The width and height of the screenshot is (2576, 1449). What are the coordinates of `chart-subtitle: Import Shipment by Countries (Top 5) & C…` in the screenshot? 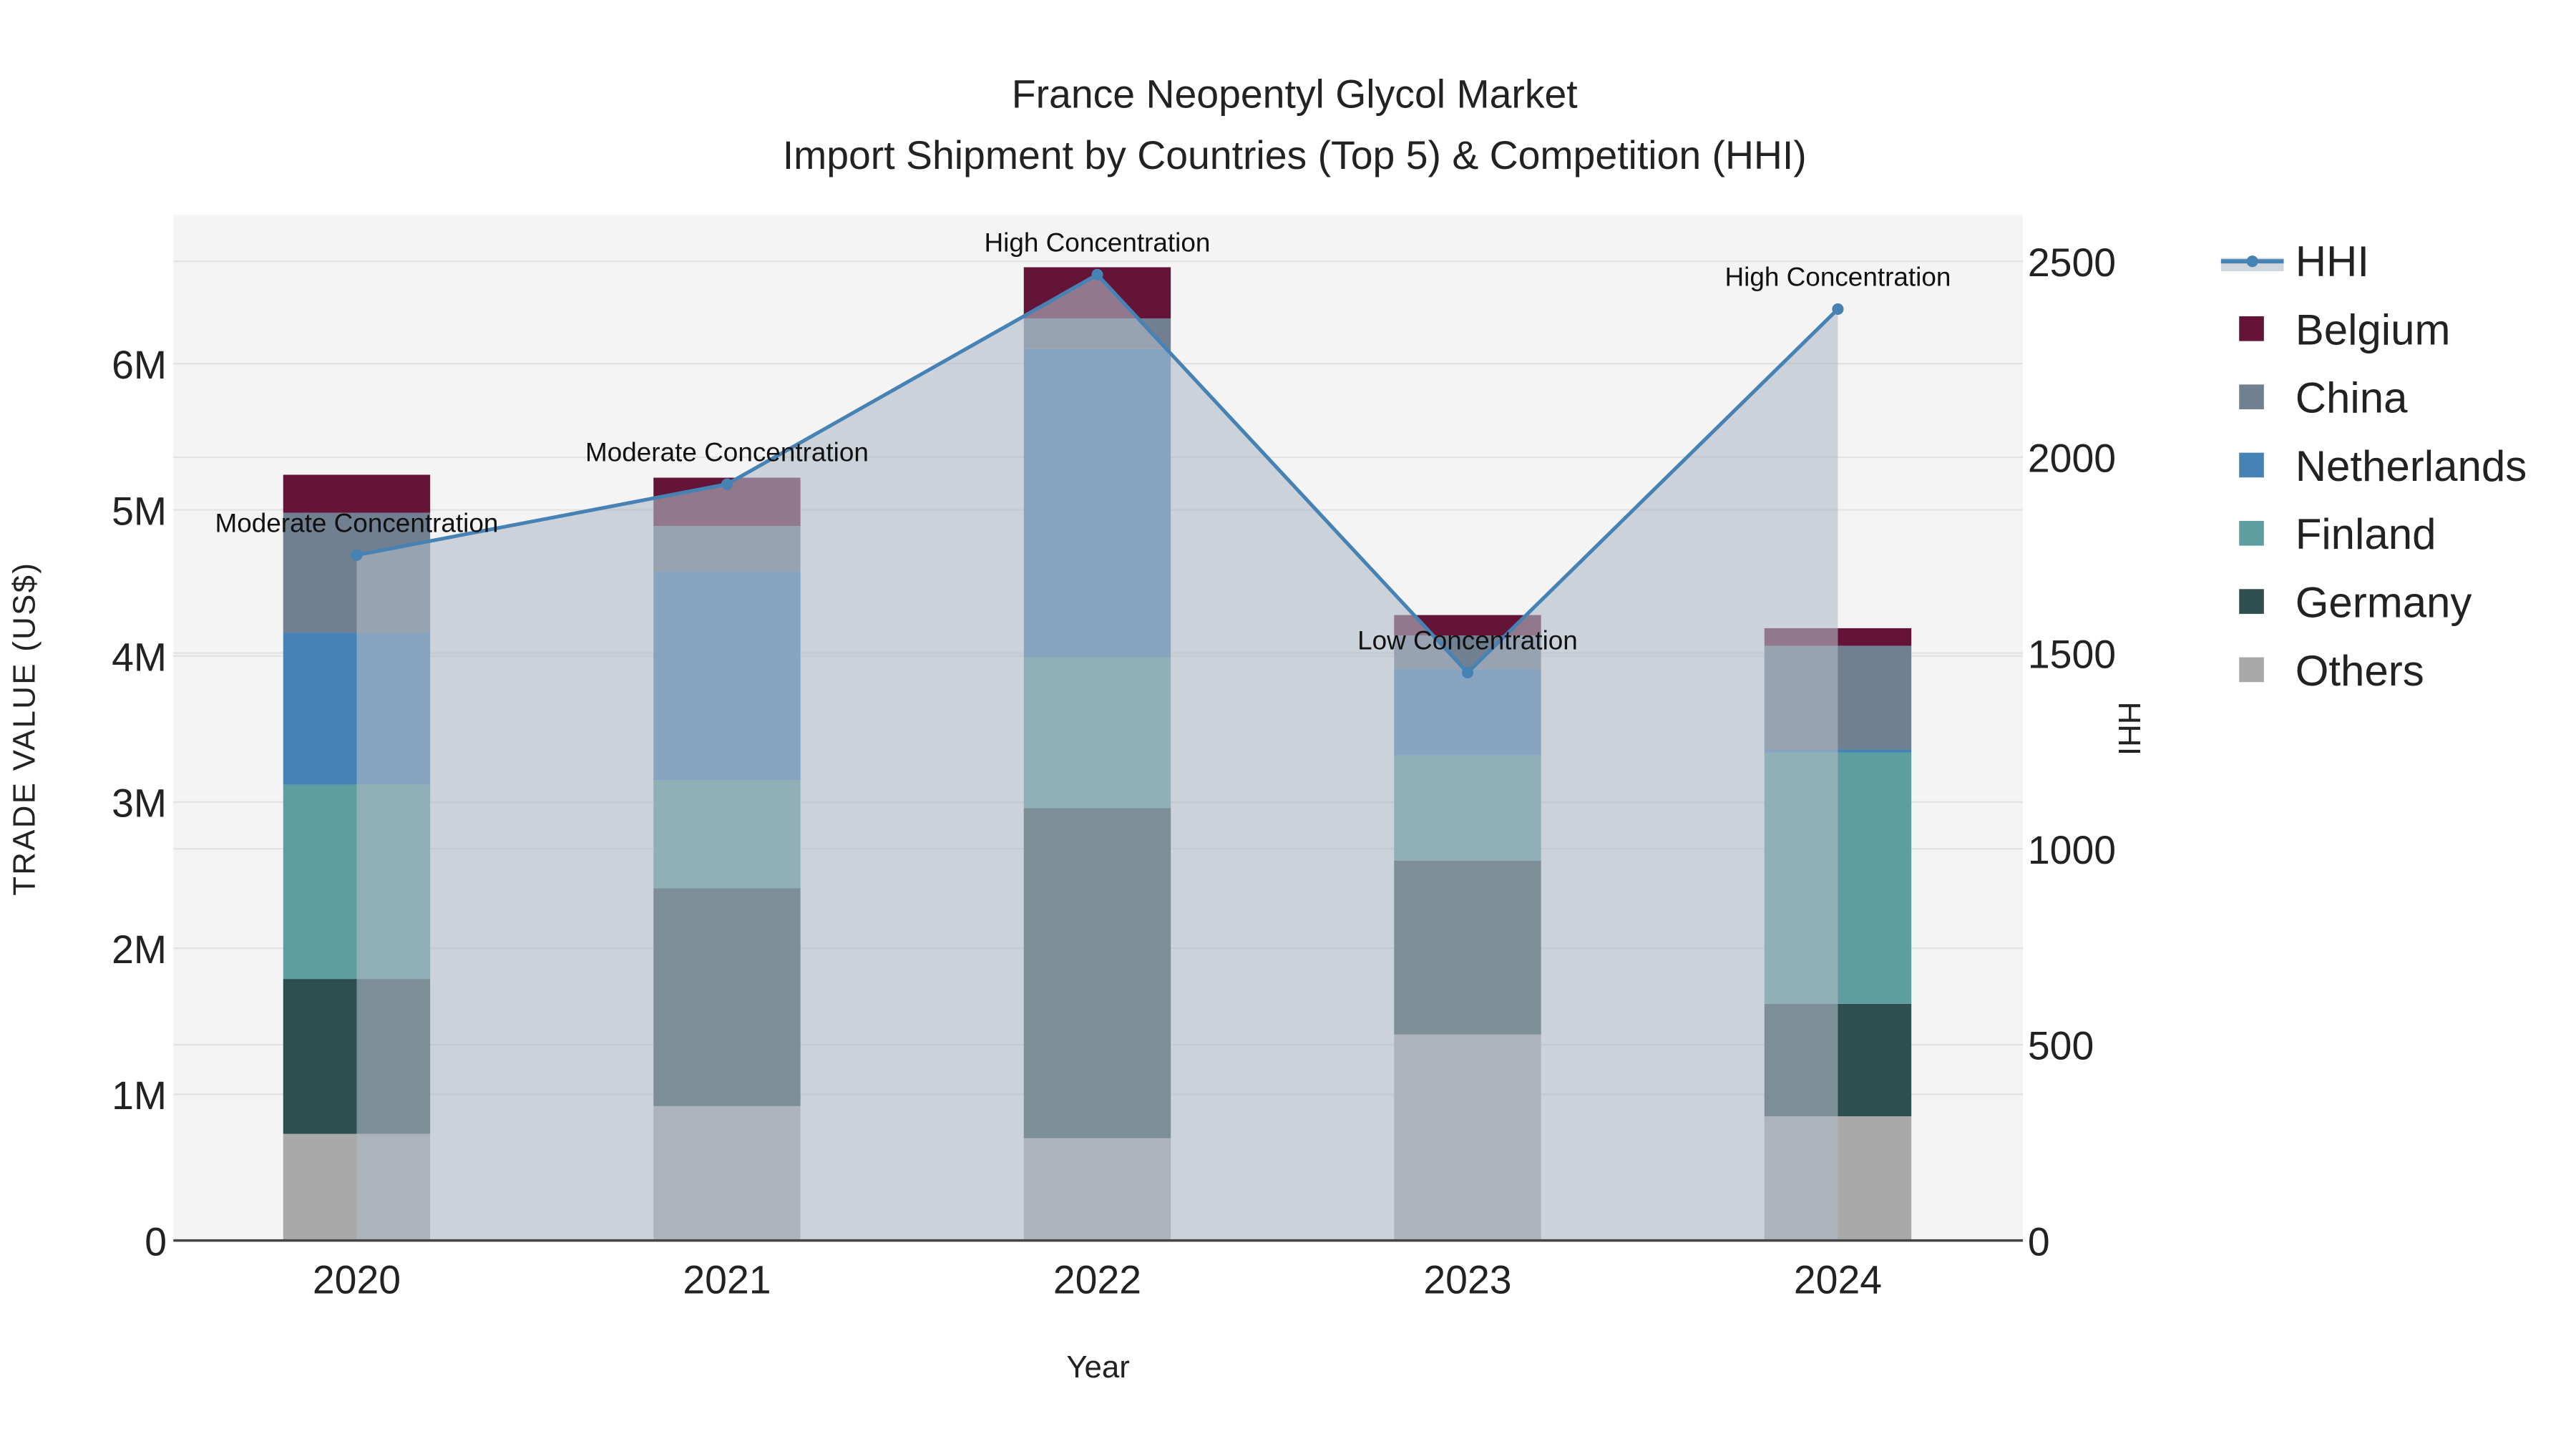 It's located at (1295, 155).